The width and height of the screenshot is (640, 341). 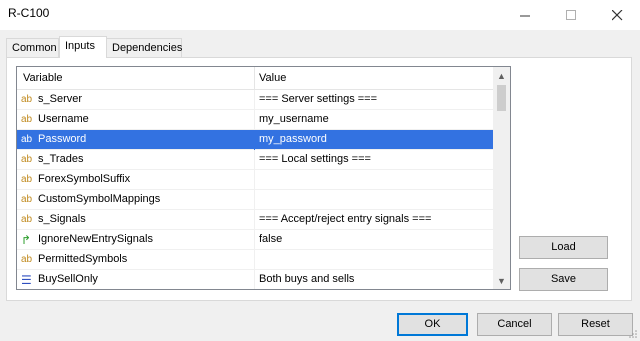 What do you see at coordinates (293, 139) in the screenshot?
I see `variable-value: my_password` at bounding box center [293, 139].